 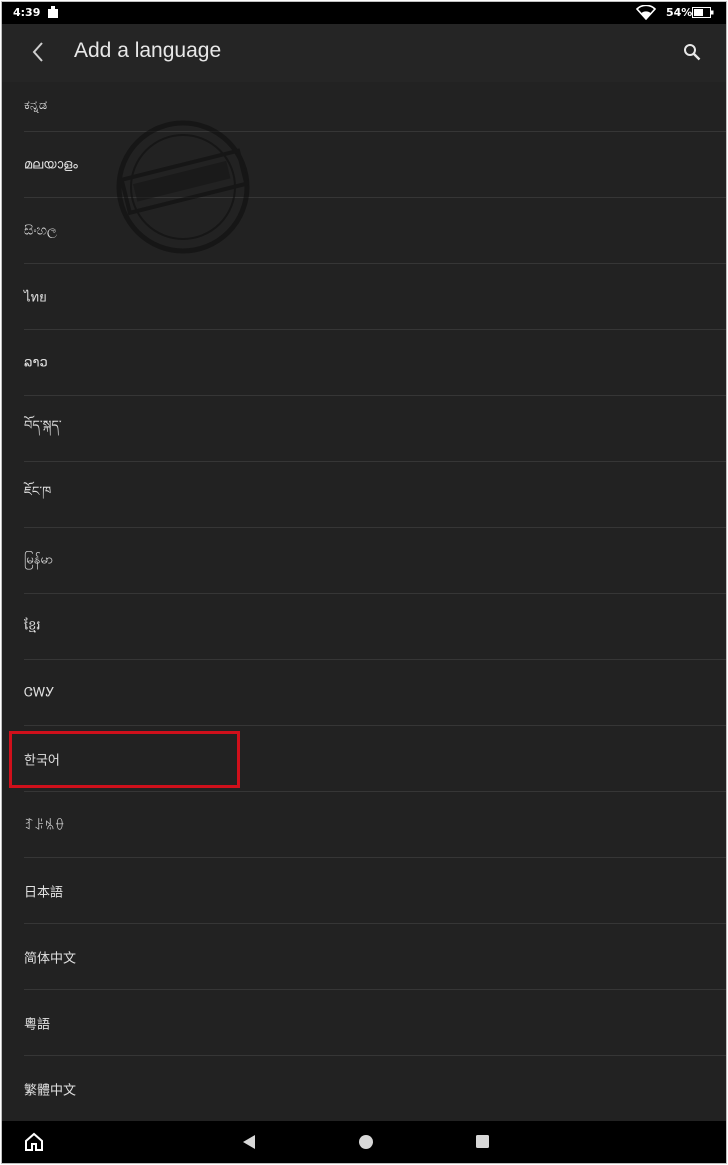 What do you see at coordinates (375, 759) in the screenshot?
I see `language-item-korean: 한국어` at bounding box center [375, 759].